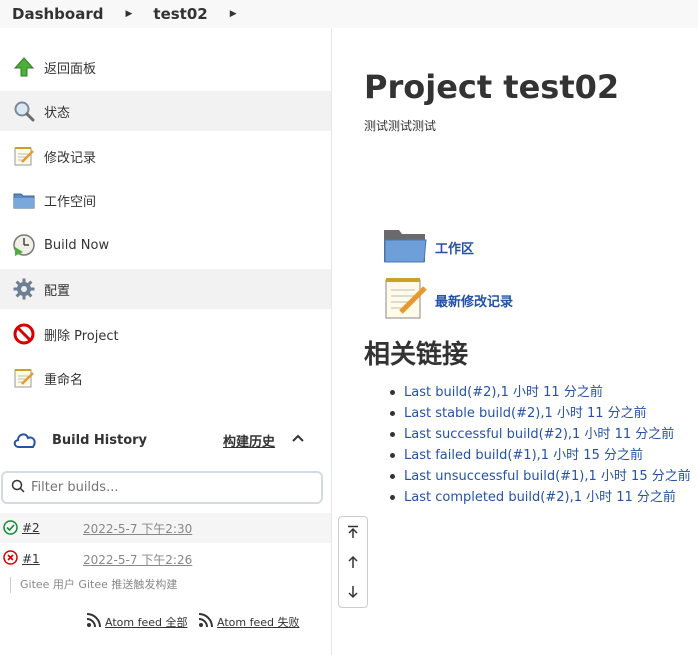 This screenshot has height=655, width=698. What do you see at coordinates (100, 440) in the screenshot?
I see `build-history-title: Build History` at bounding box center [100, 440].